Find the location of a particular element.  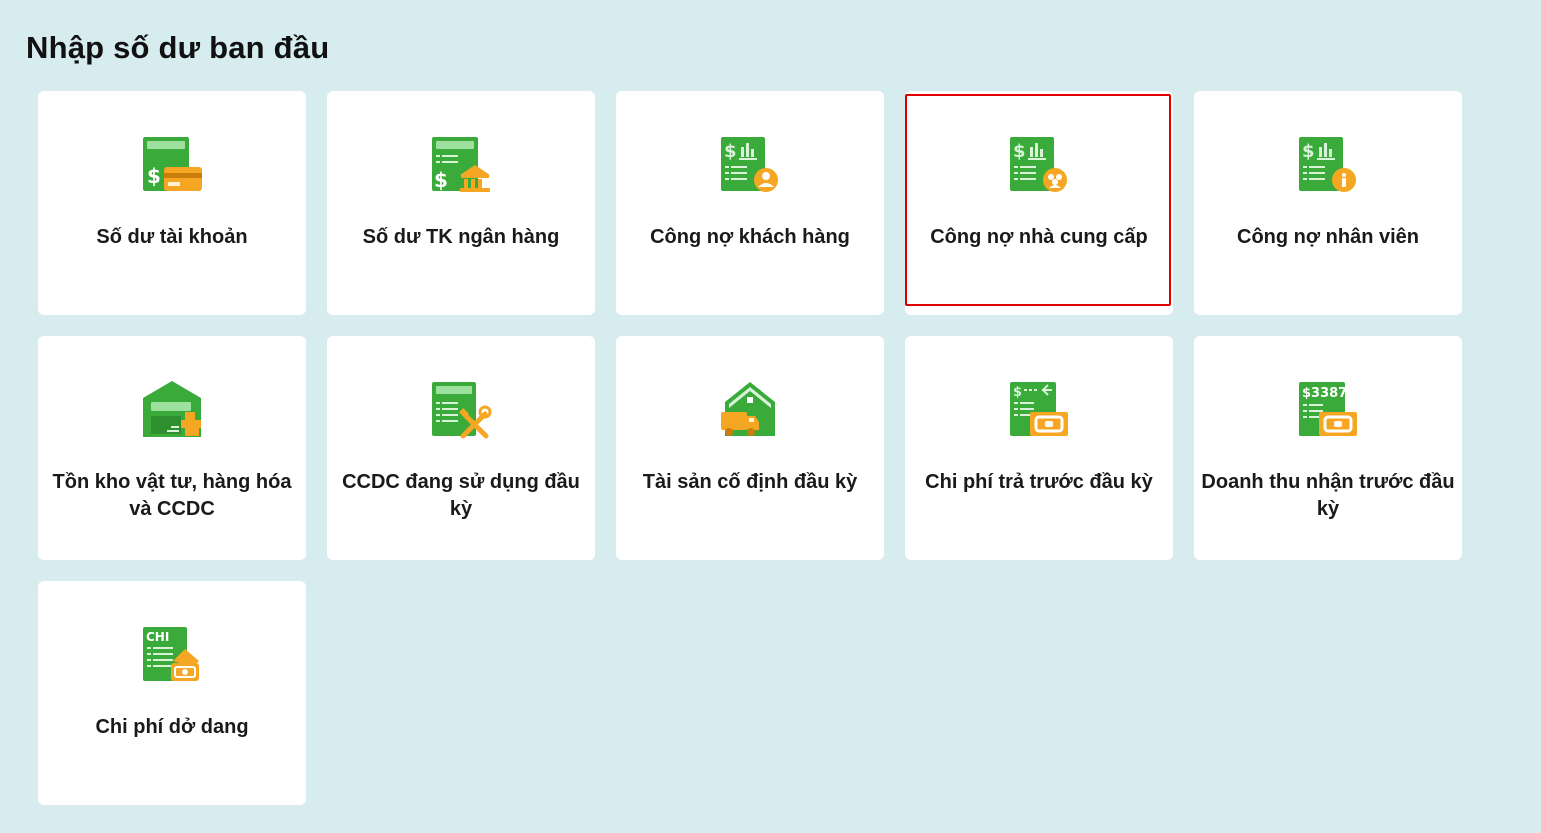

prepaid-expense-icon: $ is located at coordinates (1039, 410).